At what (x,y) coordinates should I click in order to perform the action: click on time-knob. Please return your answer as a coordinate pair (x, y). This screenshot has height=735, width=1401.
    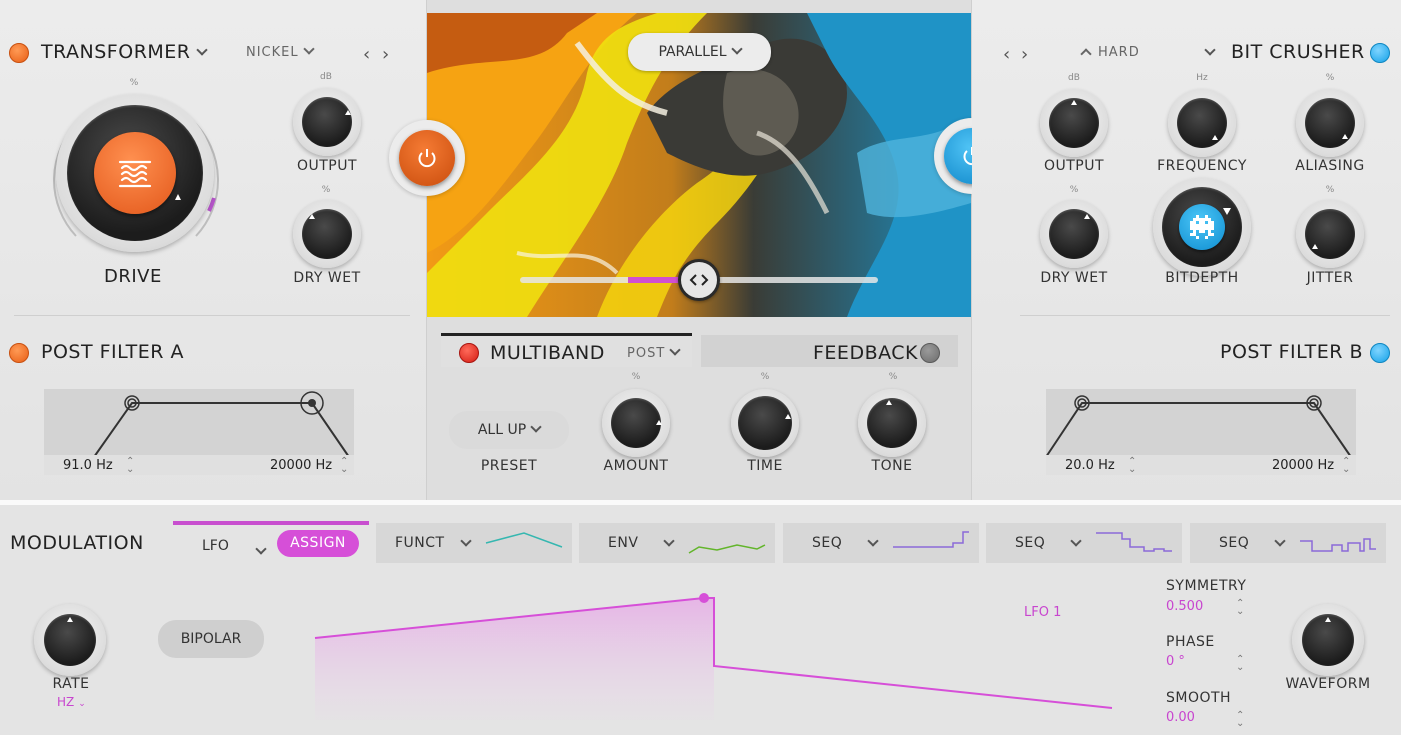
    Looking at the image, I should click on (765, 423).